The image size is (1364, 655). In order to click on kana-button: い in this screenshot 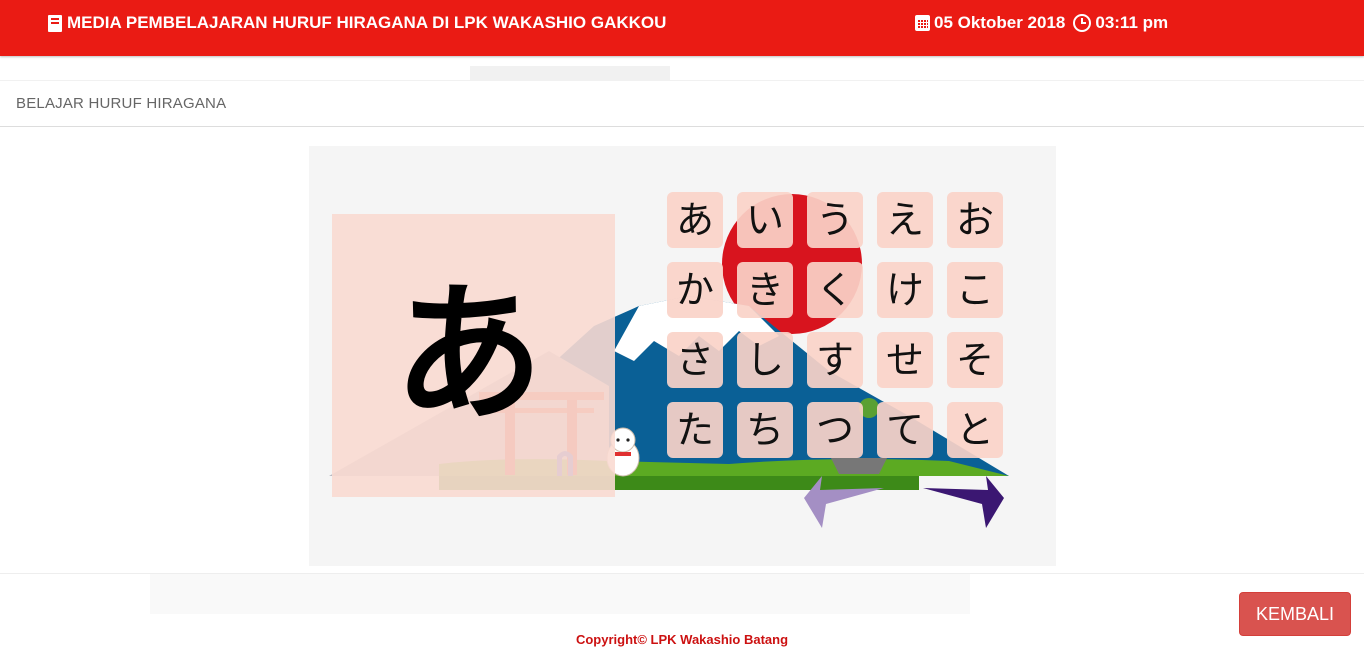, I will do `click(765, 220)`.